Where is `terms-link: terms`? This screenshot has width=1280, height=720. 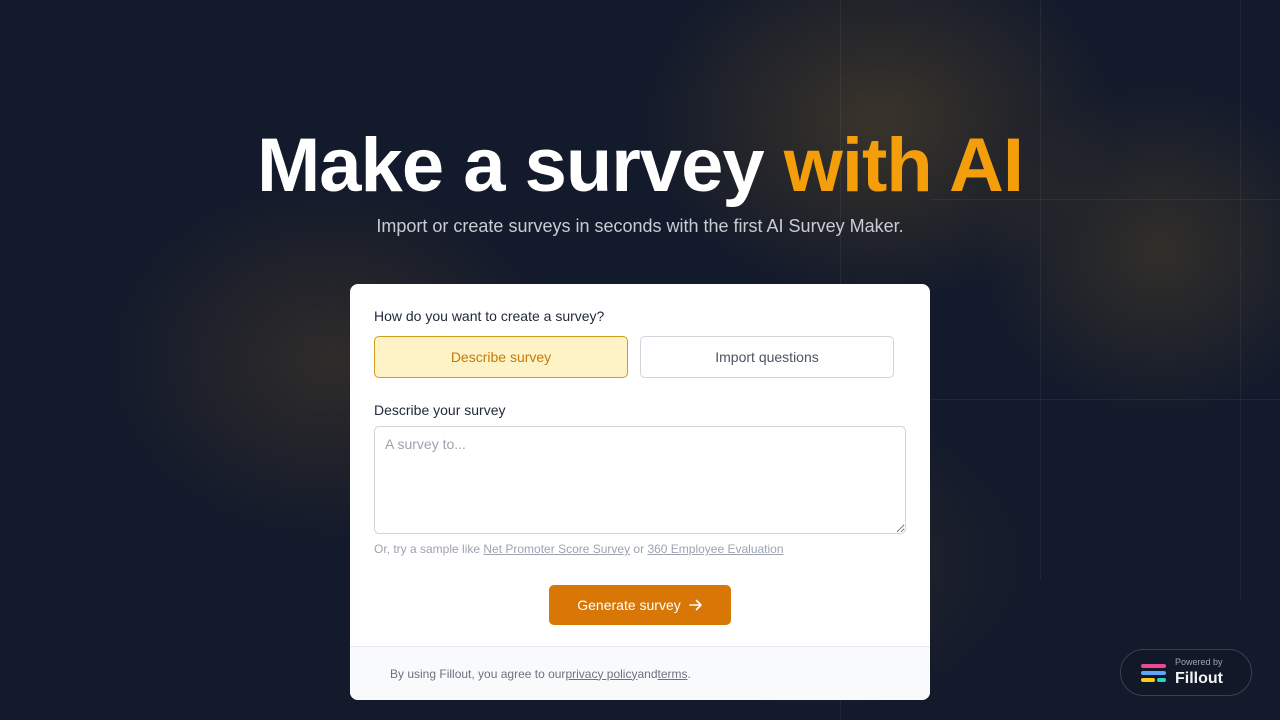
terms-link: terms is located at coordinates (673, 674).